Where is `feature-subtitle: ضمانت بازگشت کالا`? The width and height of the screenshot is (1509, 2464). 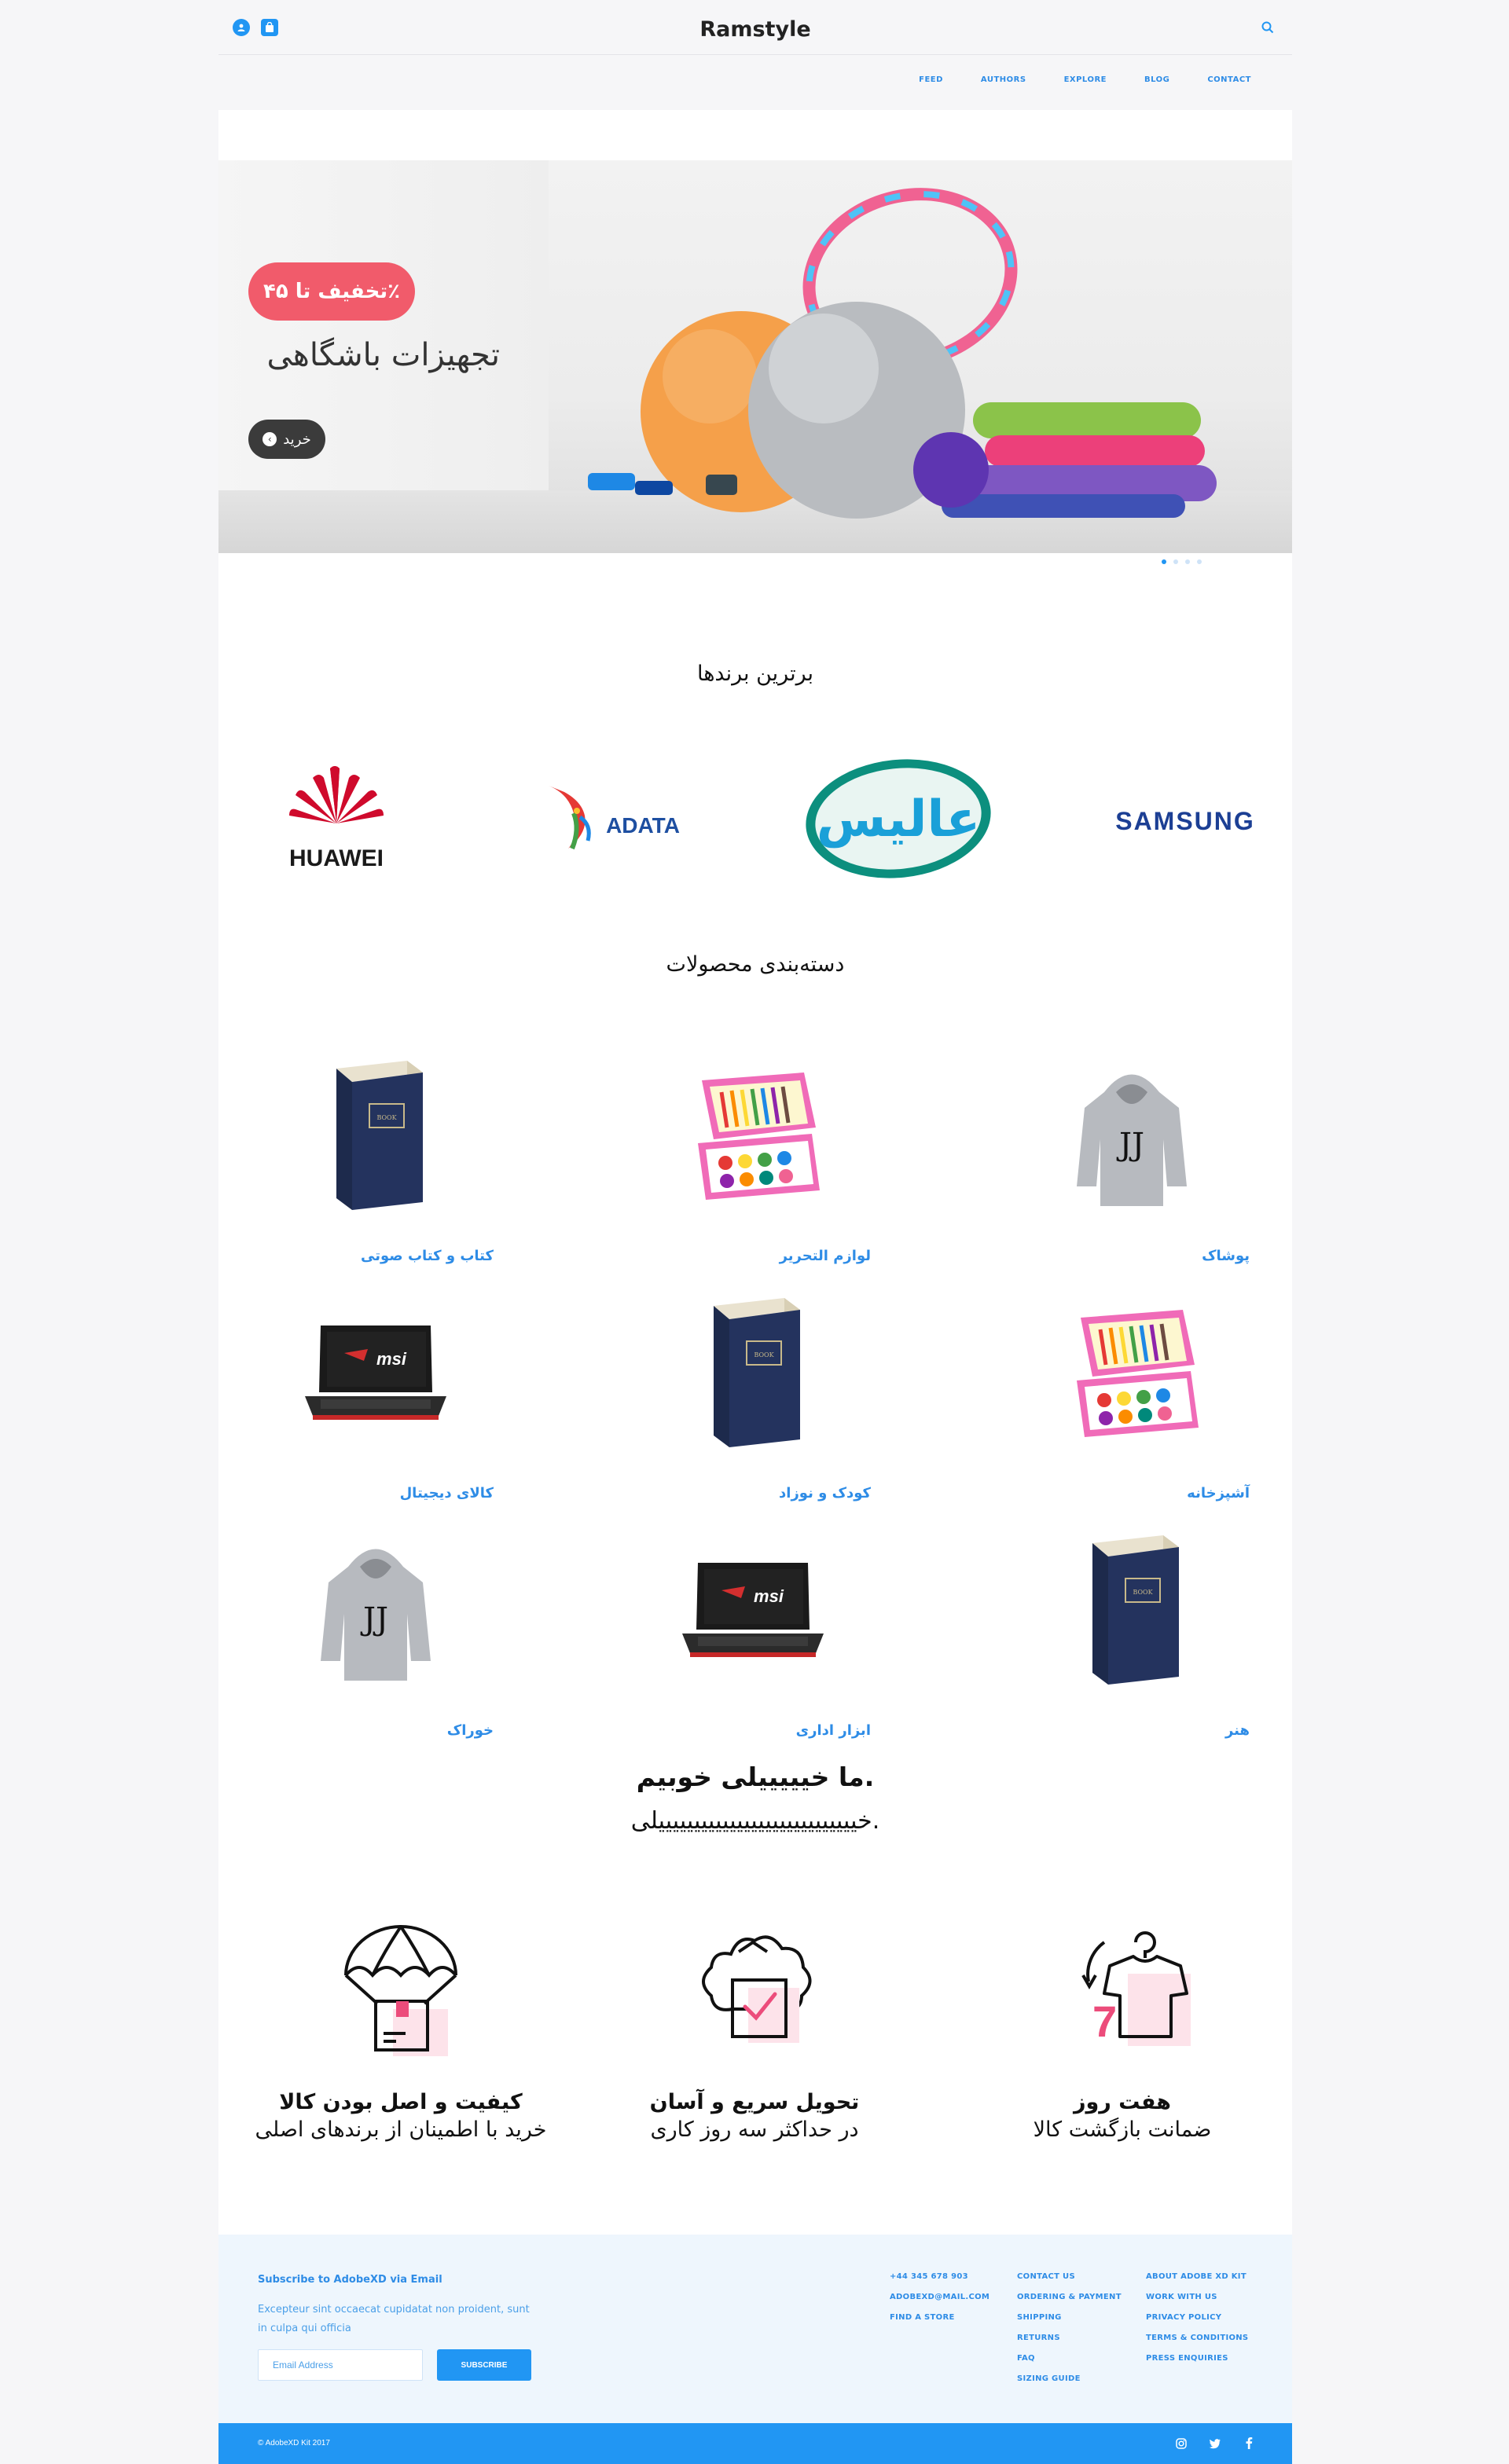
feature-subtitle: ضمانت بازگشت کالا is located at coordinates (1122, 2130).